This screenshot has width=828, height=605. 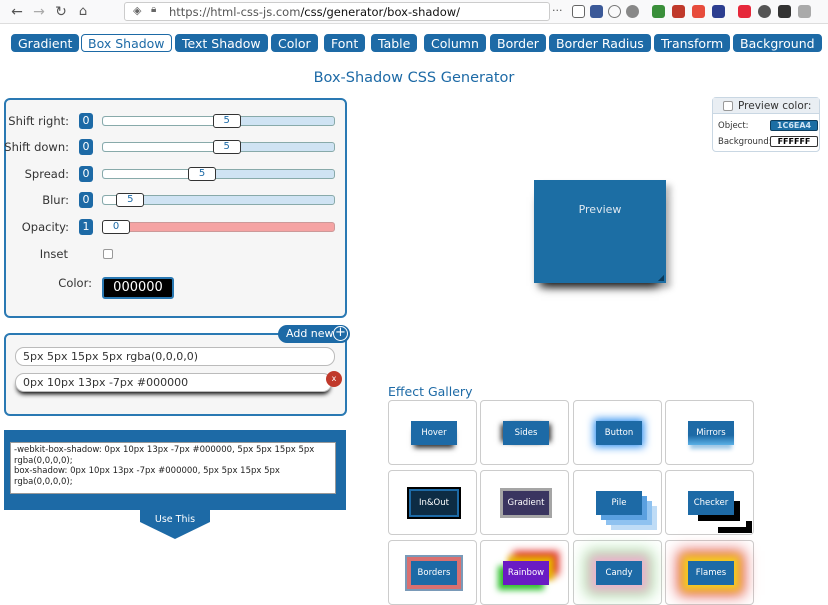 I want to click on preview-label: Preview, so click(x=600, y=209).